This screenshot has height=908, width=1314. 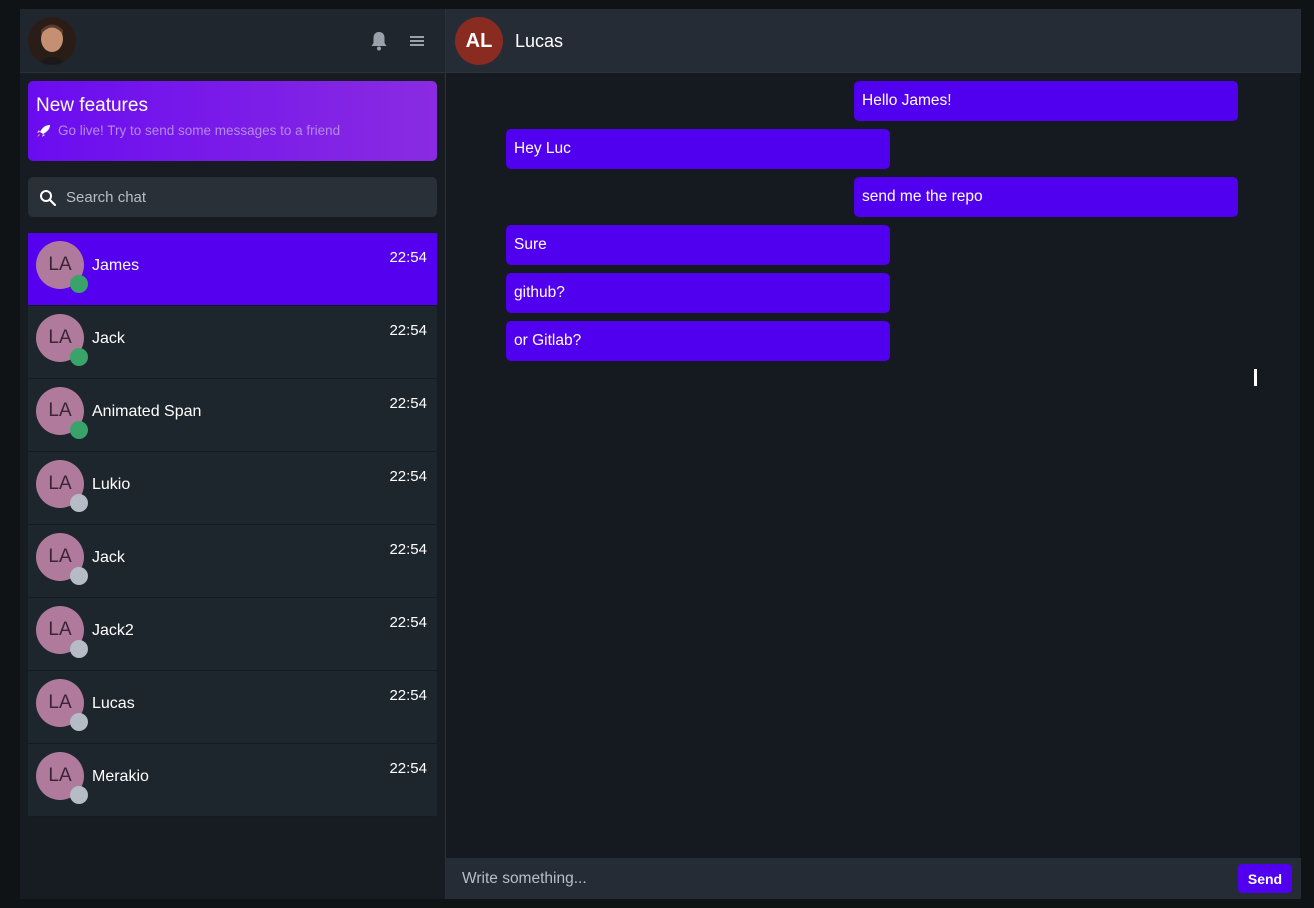 I want to click on incoming-message: github?, so click(x=698, y=293).